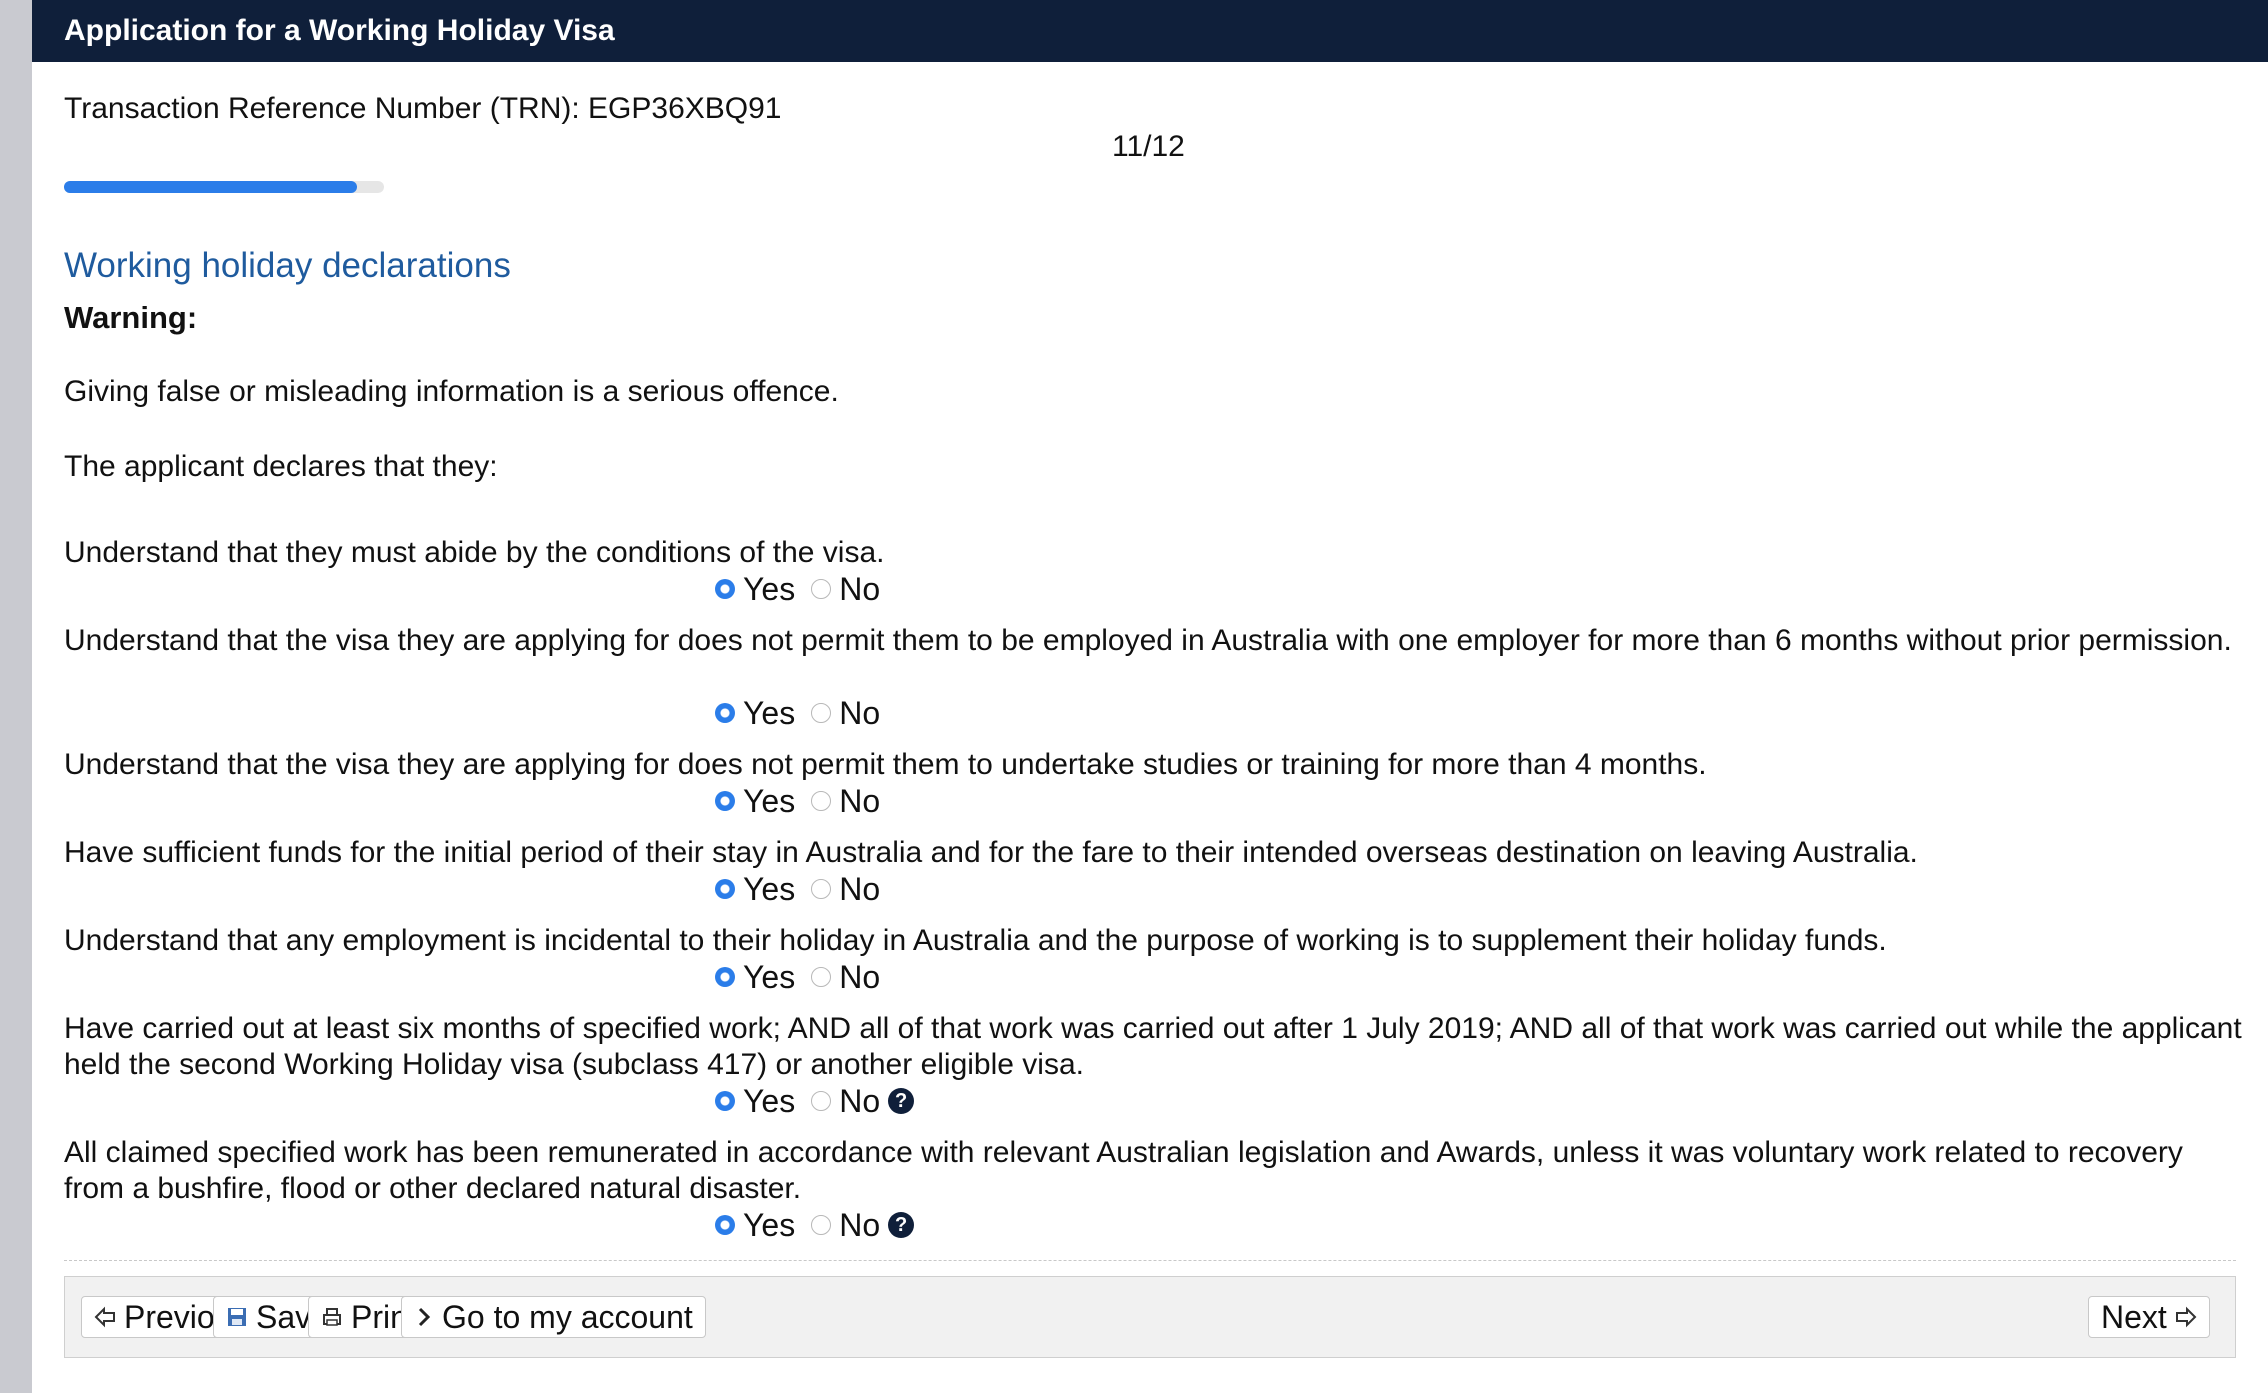 The height and width of the screenshot is (1393, 2268). What do you see at coordinates (805, 977) in the screenshot?
I see `question-5-answer: Yes No` at bounding box center [805, 977].